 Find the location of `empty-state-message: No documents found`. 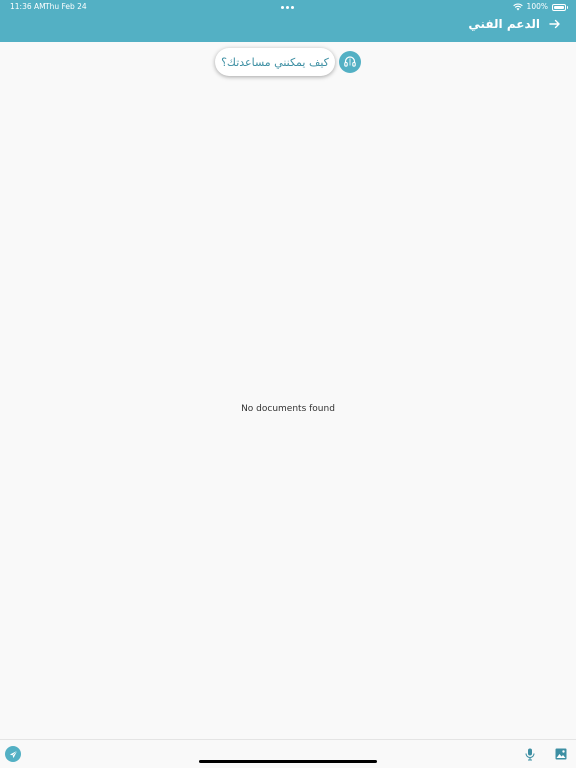

empty-state-message: No documents found is located at coordinates (288, 409).